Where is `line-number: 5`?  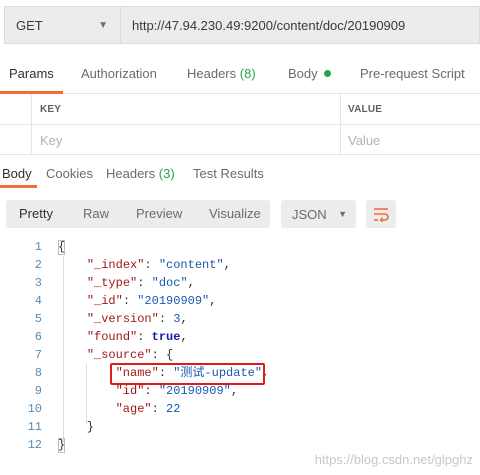 line-number: 5 is located at coordinates (38, 319).